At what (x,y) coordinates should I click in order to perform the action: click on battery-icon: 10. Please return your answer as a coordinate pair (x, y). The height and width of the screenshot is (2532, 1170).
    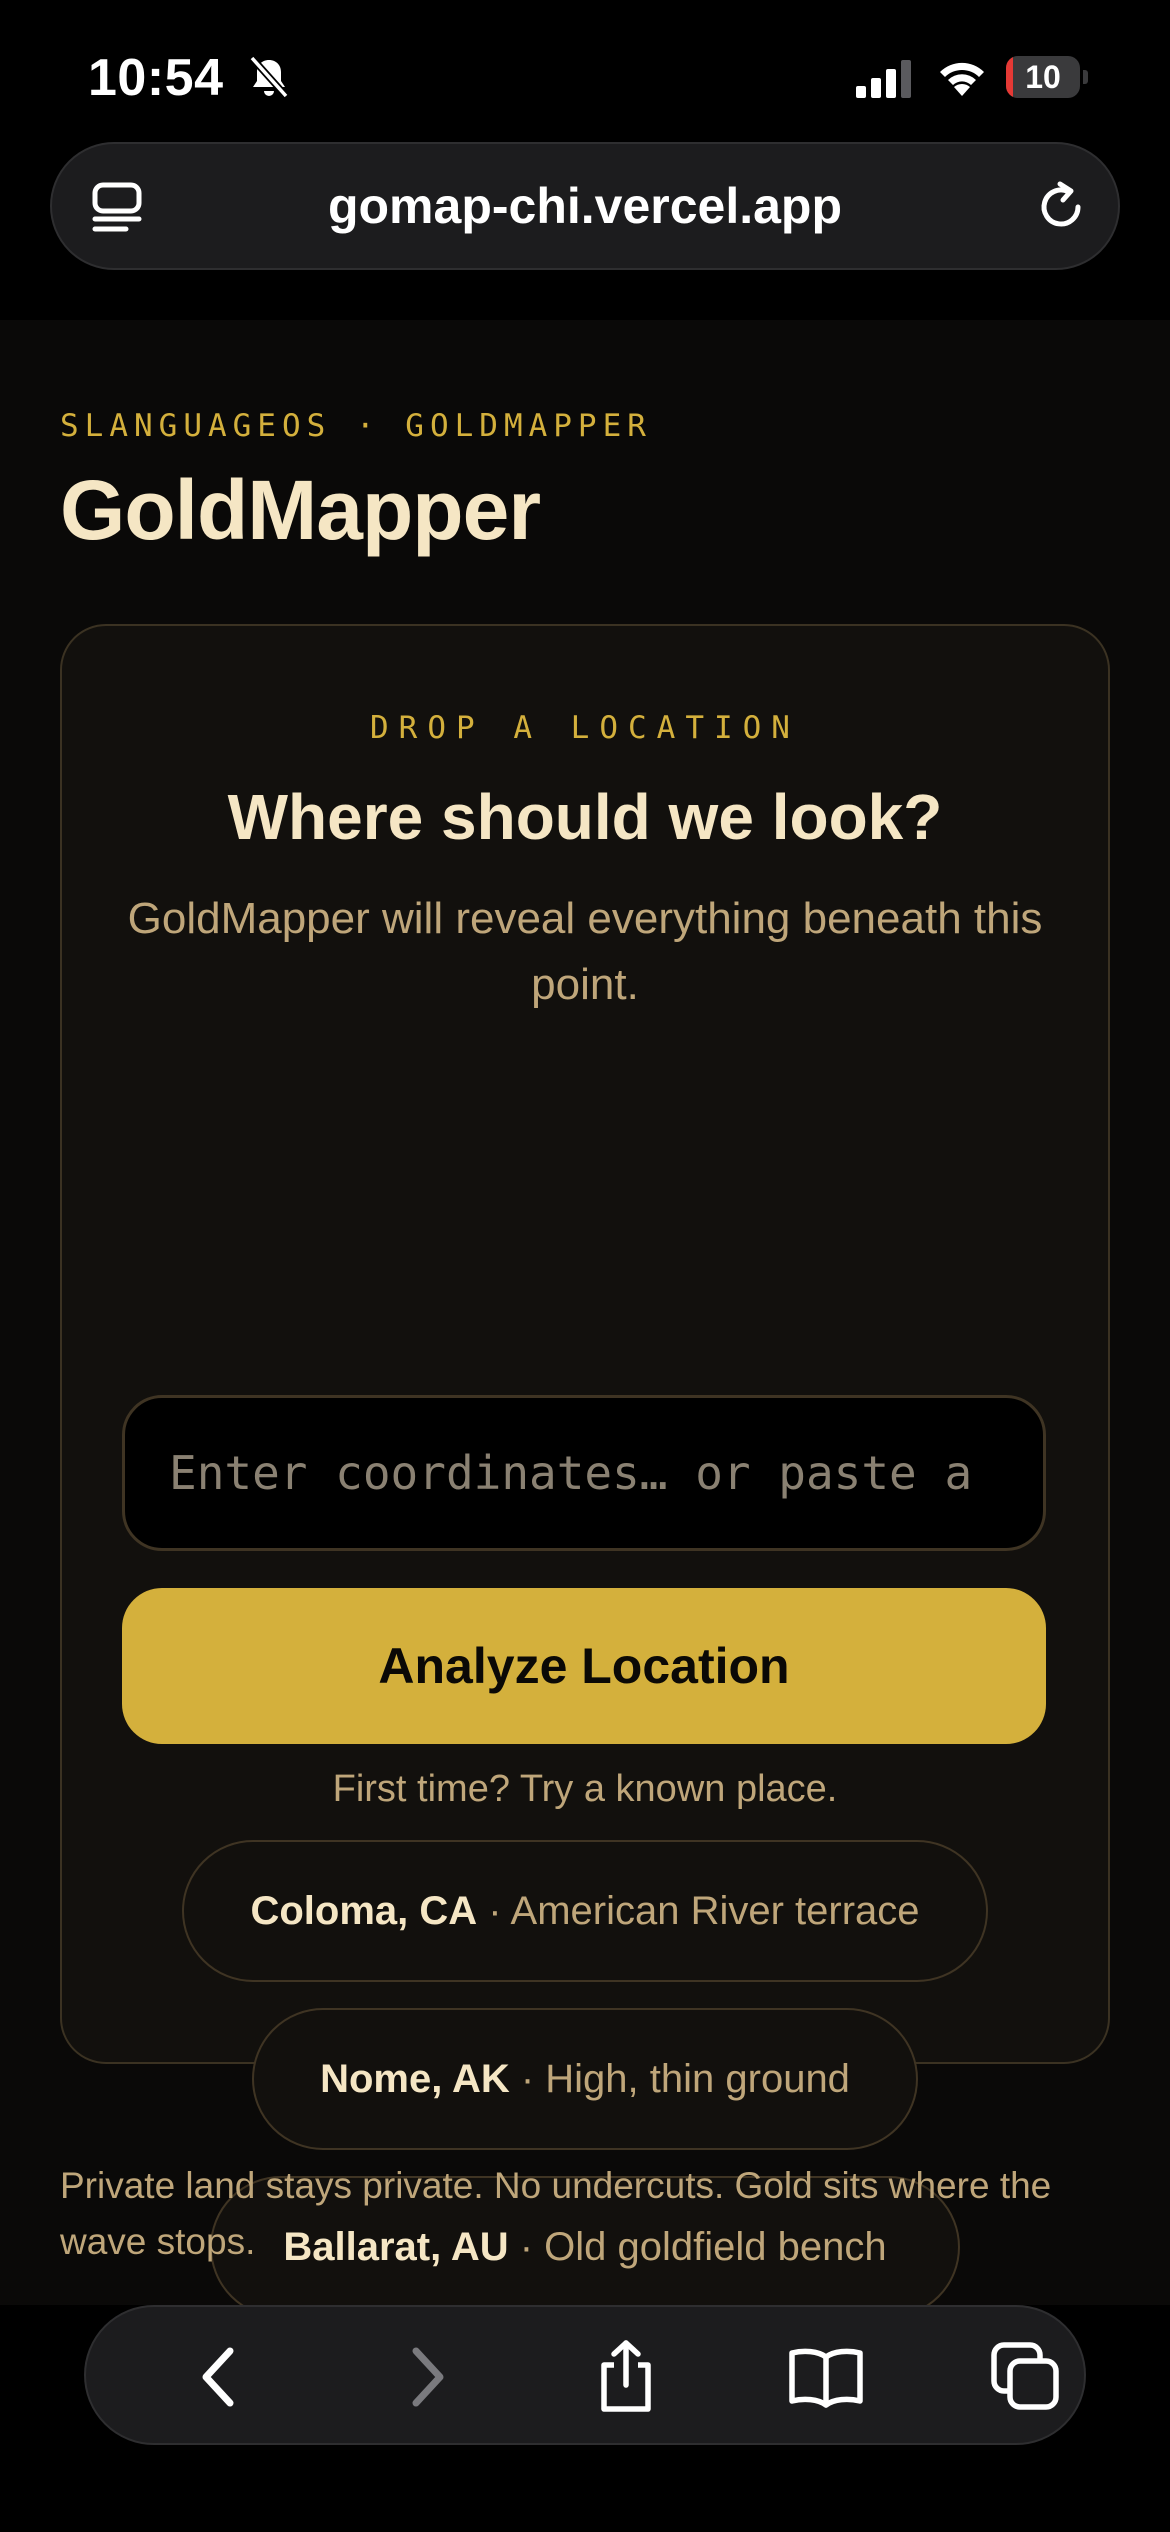
    Looking at the image, I should click on (1047, 77).